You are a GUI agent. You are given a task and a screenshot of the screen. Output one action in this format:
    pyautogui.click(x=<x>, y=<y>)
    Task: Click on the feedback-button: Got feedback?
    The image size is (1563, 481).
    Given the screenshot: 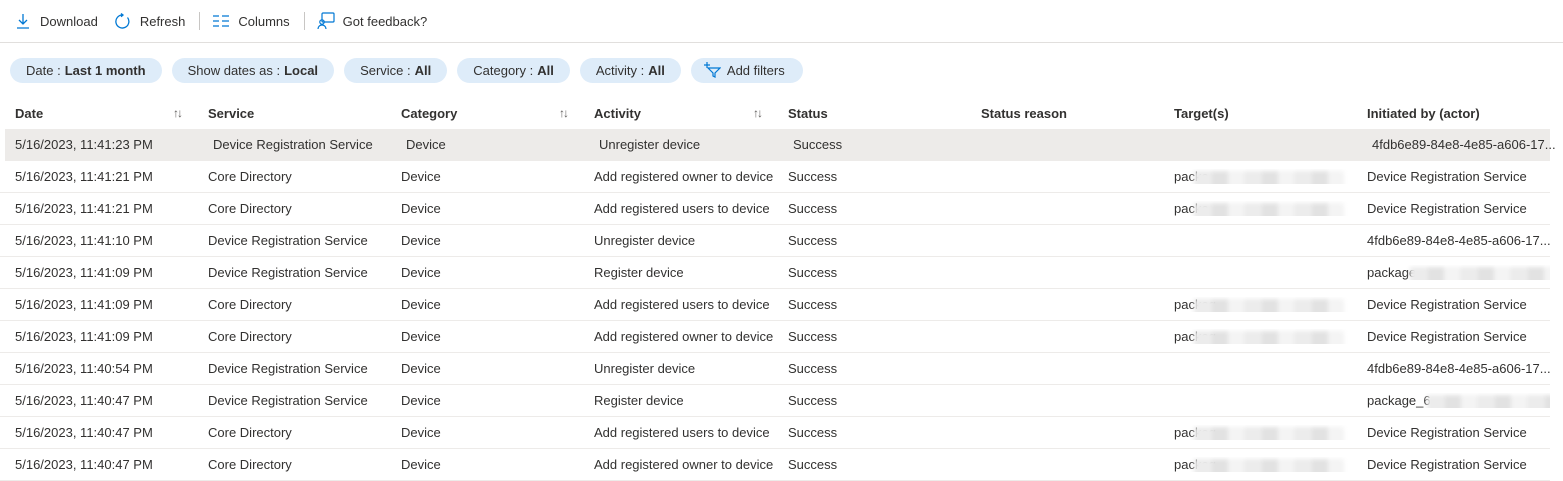 What is the action you would take?
    pyautogui.click(x=374, y=21)
    